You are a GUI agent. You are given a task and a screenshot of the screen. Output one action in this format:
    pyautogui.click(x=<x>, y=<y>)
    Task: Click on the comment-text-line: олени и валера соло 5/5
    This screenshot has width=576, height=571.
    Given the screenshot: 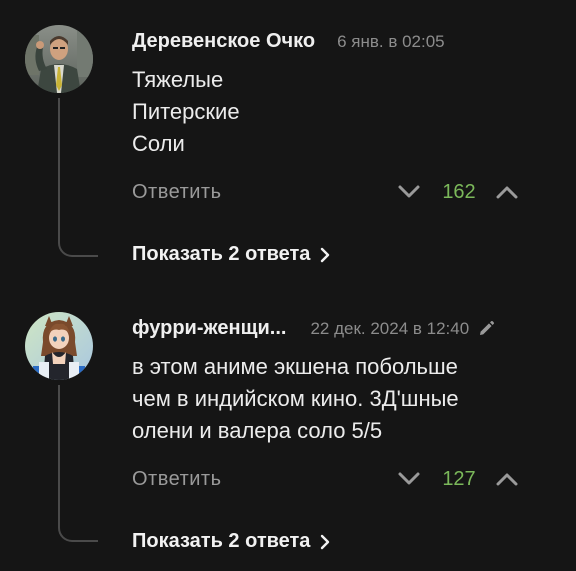 What is the action you would take?
    pyautogui.click(x=257, y=430)
    